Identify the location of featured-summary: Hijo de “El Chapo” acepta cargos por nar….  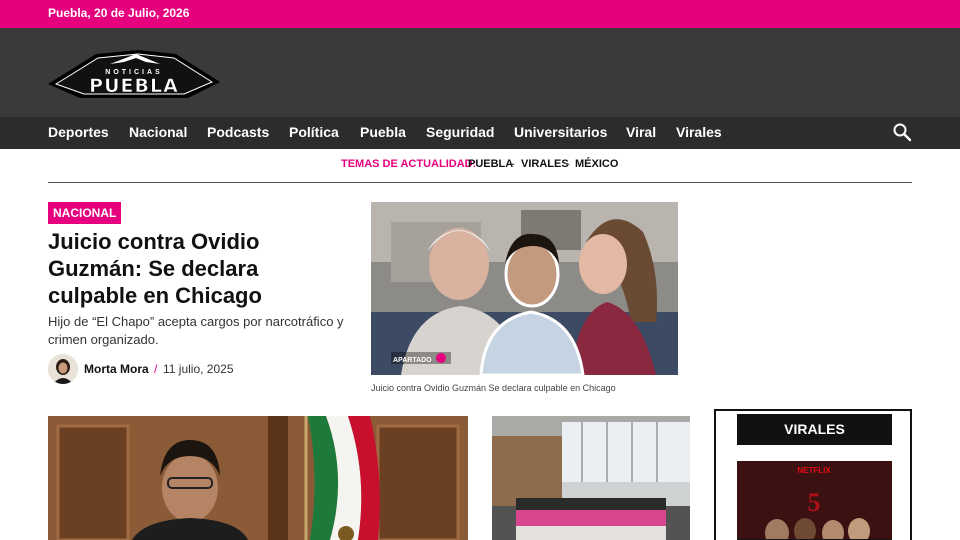
(196, 330).